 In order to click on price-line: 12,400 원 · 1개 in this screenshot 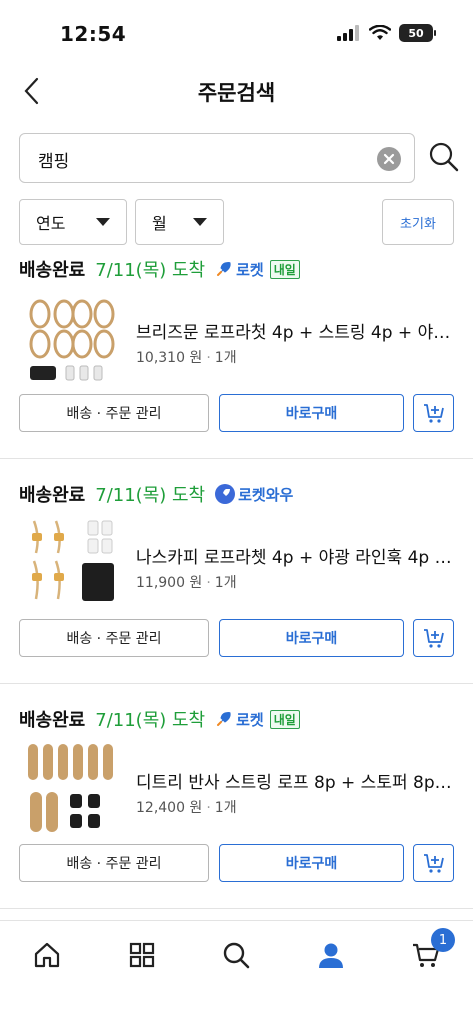, I will do `click(186, 807)`.